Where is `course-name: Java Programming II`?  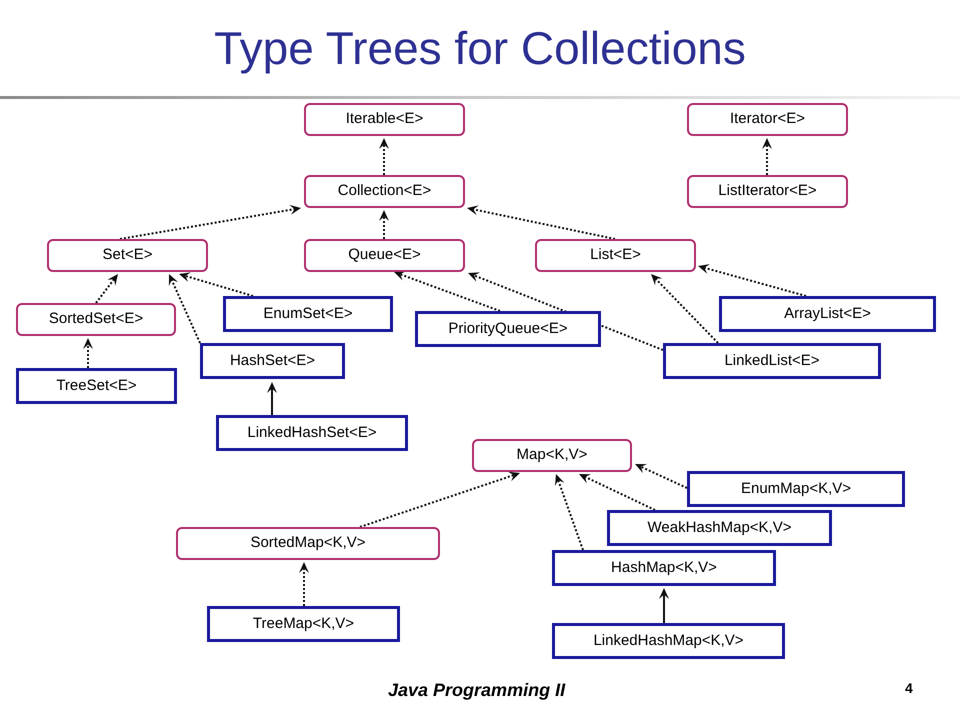
course-name: Java Programming II is located at coordinates (477, 690).